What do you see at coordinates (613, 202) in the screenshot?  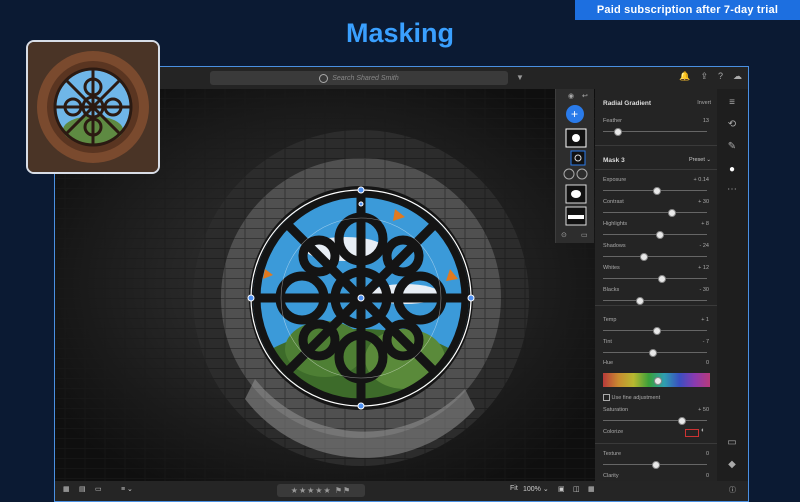 I see `tone-label: Contrast` at bounding box center [613, 202].